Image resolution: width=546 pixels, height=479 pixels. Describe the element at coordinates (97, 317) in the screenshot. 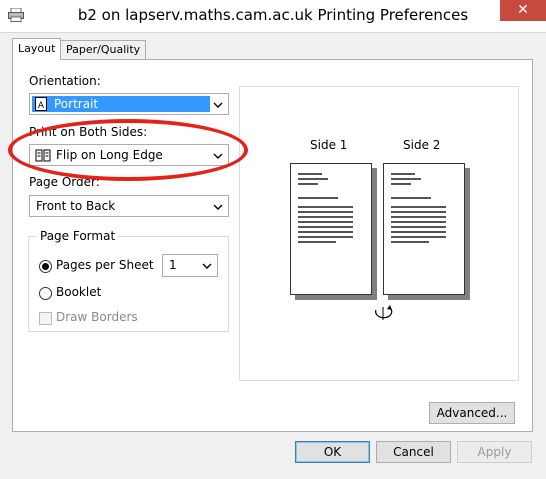

I see `draw-borders-label: Draw Borders` at that location.